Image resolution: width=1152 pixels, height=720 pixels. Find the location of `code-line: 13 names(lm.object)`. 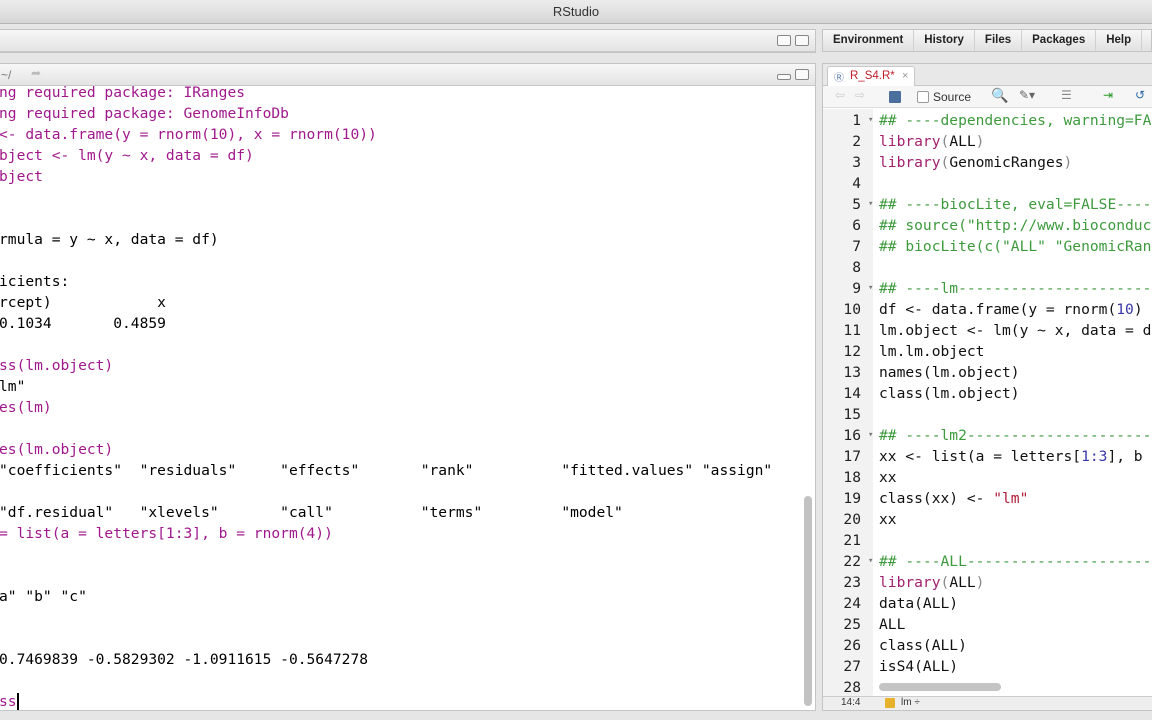

code-line: 13 names(lm.object) is located at coordinates (987, 372).